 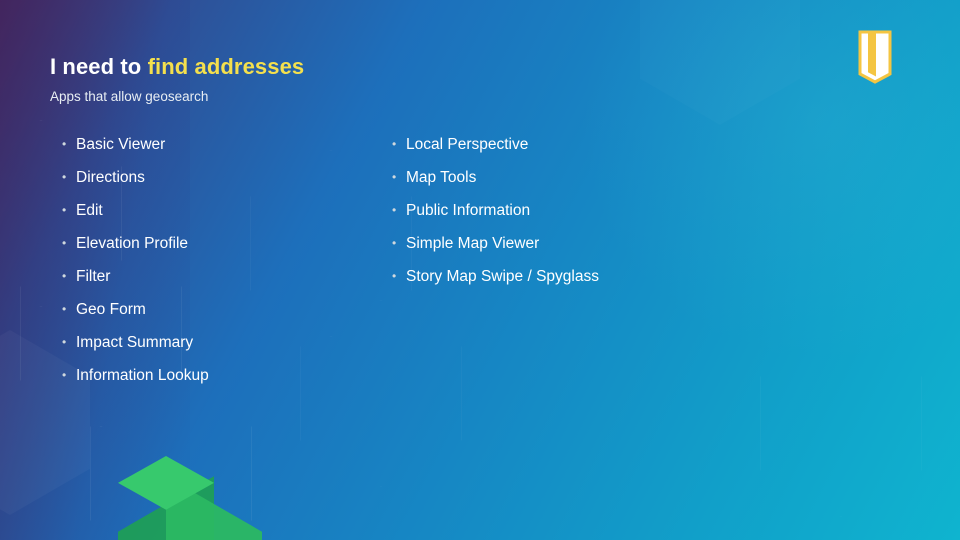 What do you see at coordinates (502, 276) in the screenshot?
I see `list-item-label: Story Map Swipe / Spyglass` at bounding box center [502, 276].